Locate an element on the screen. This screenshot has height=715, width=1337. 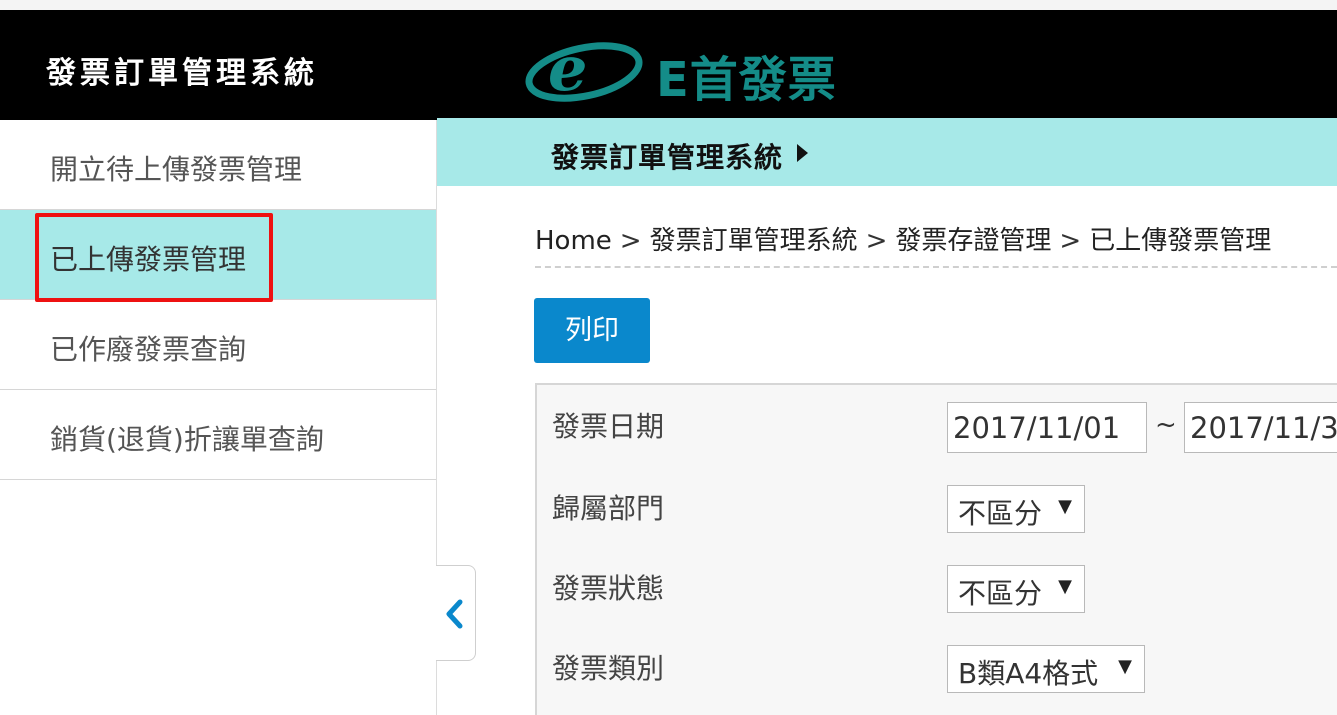
invoice-type-select: B類A4格式 ▼ is located at coordinates (1046, 669).